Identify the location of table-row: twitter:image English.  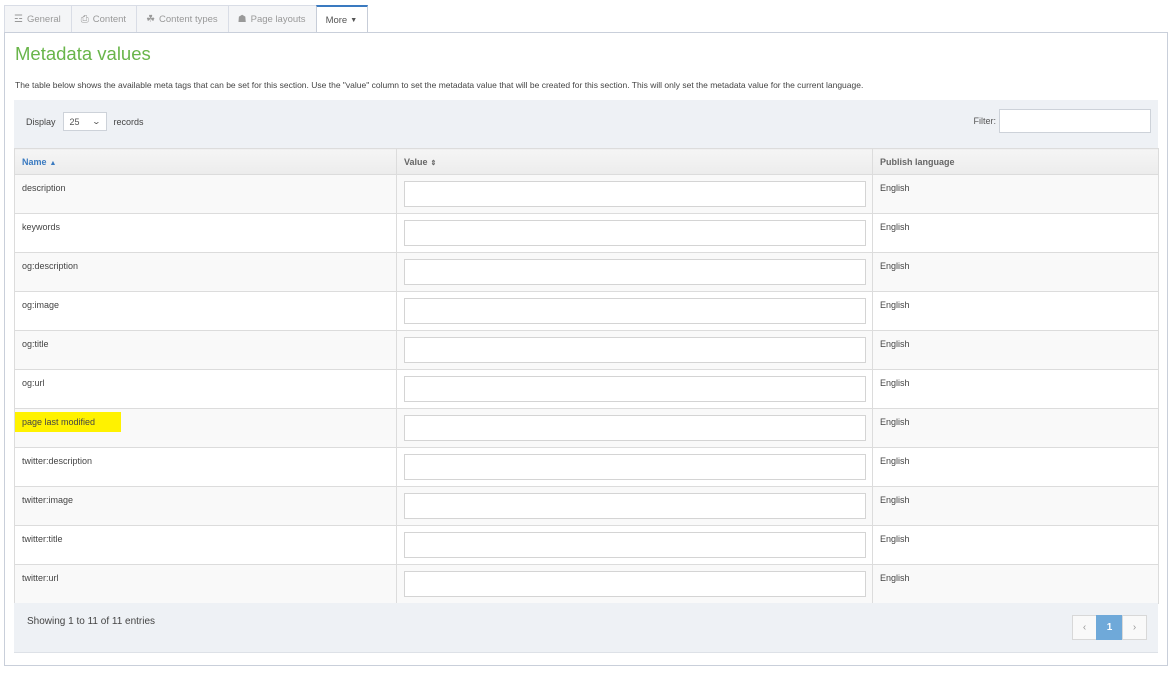
(586, 506).